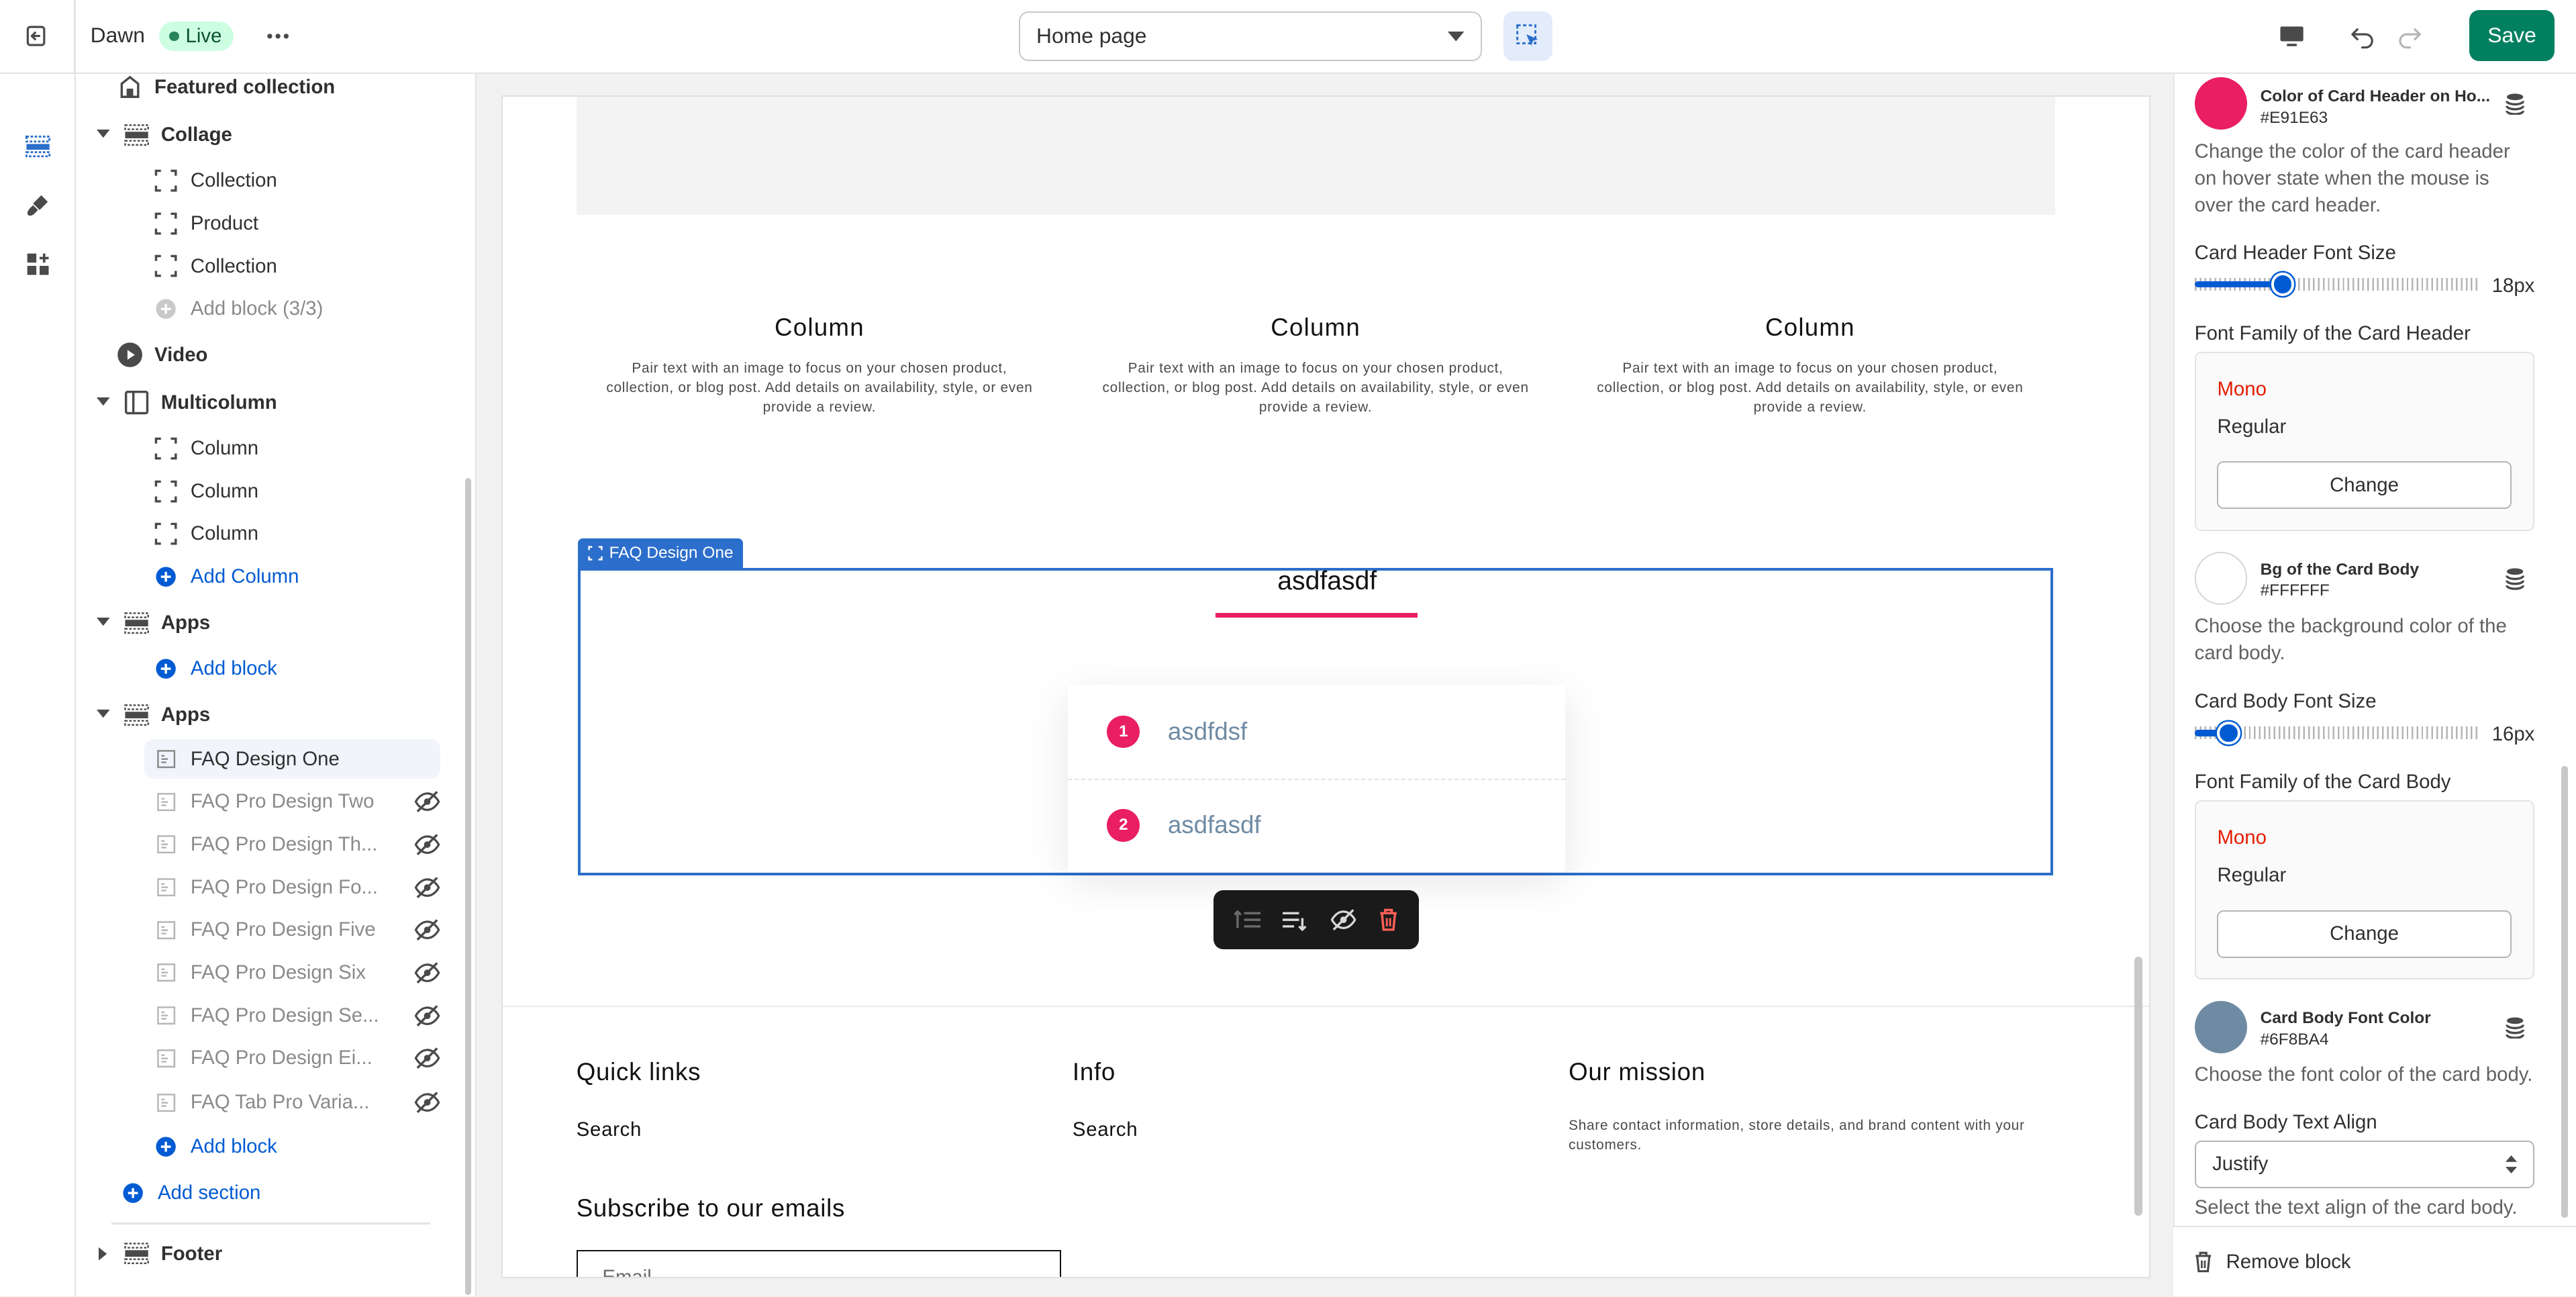  Describe the element at coordinates (265, 758) in the screenshot. I see `block-label: FAQ Design One` at that location.